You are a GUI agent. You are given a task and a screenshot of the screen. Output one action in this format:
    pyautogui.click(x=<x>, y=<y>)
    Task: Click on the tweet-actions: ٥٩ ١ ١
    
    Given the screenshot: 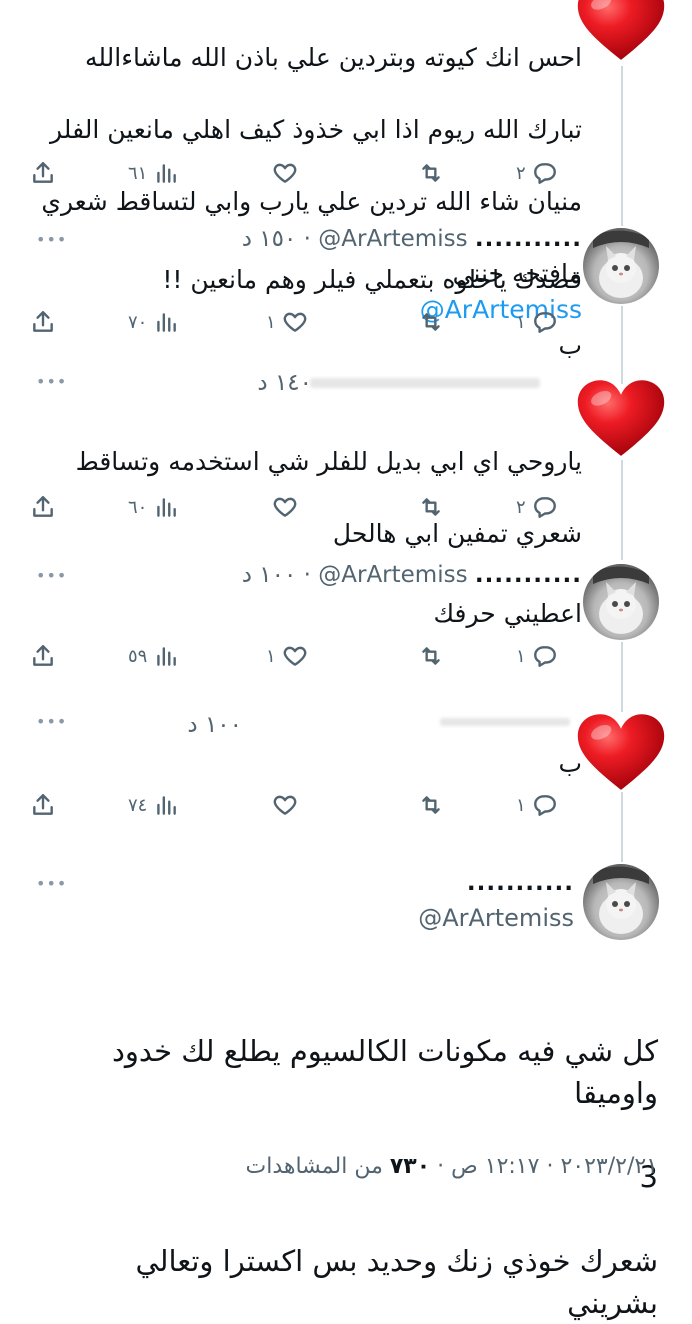 What is the action you would take?
    pyautogui.click(x=300, y=656)
    